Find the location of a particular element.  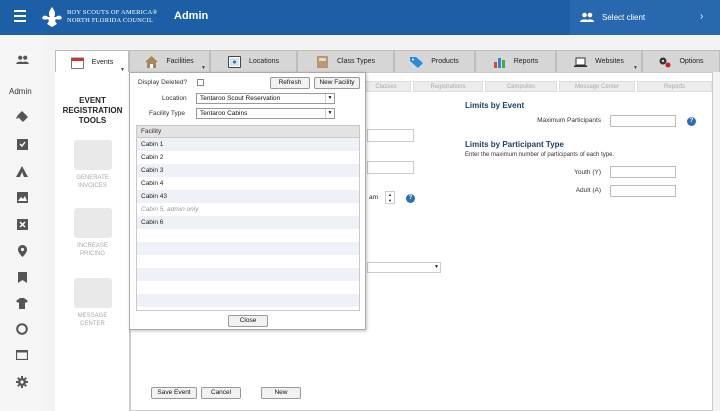

facility-type-select-value: Tentaroo Cabins is located at coordinates (224, 113).